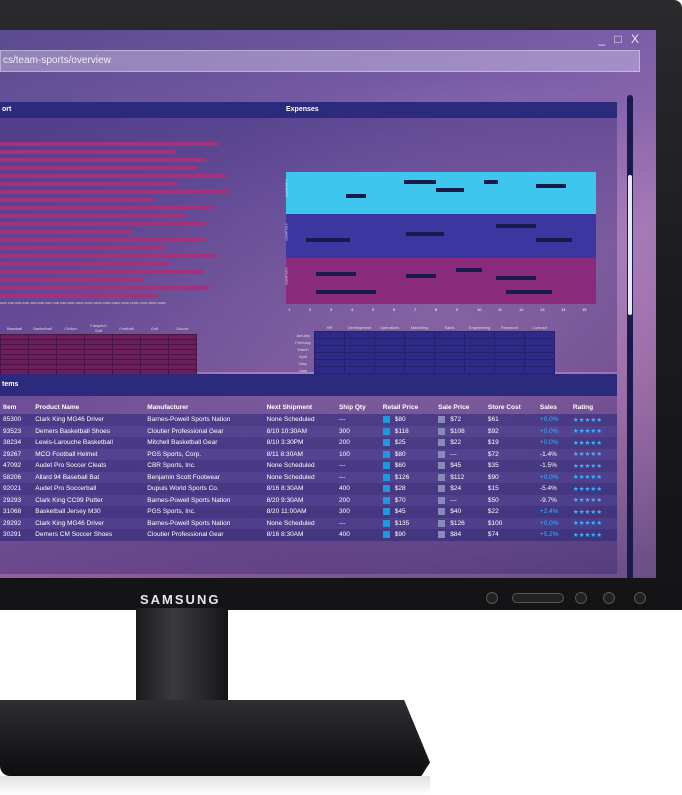 The width and height of the screenshot is (682, 795). I want to click on ship-qty: 300, so click(357, 512).